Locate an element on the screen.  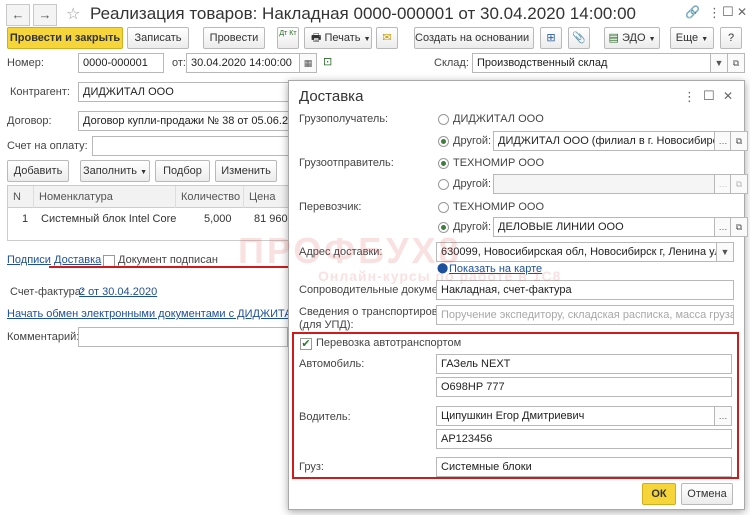
invoice-pay-field is located at coordinates (192, 146).